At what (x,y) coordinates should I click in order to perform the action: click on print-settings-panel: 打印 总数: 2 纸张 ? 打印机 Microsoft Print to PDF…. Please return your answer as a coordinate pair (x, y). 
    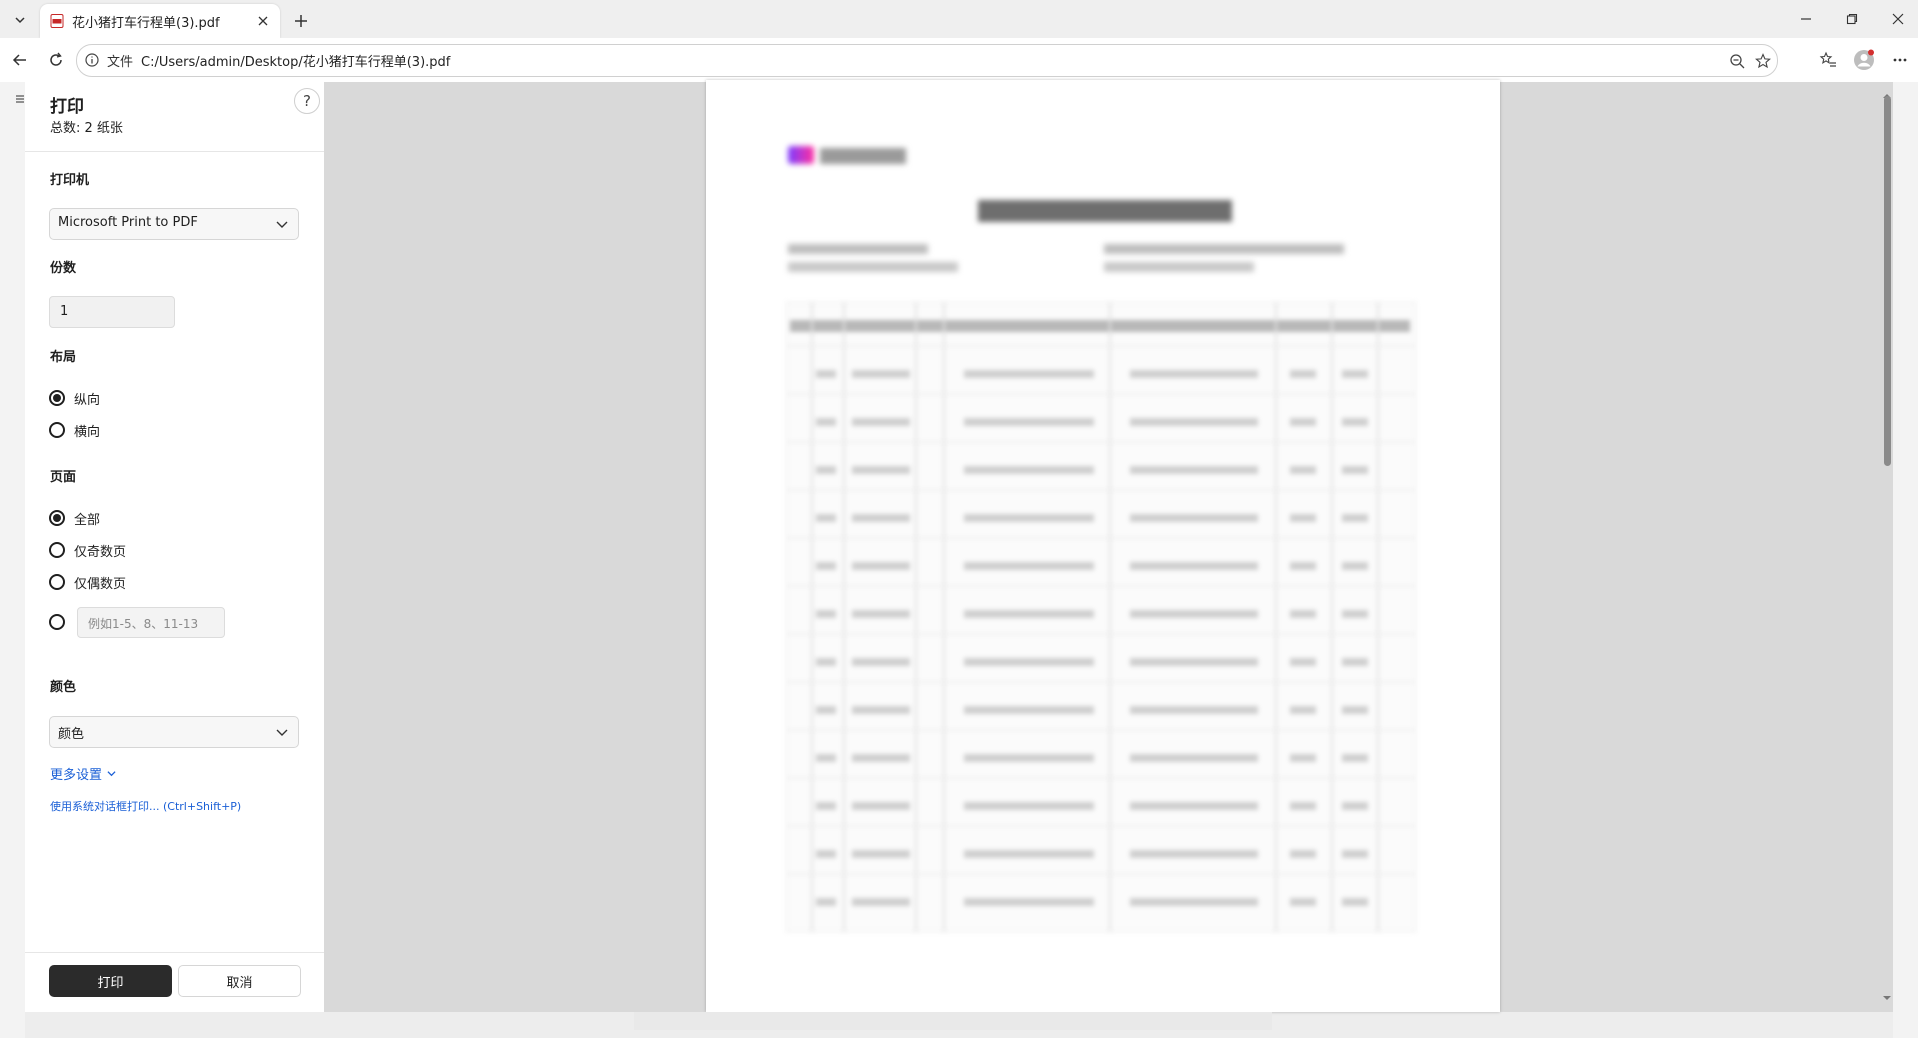
    Looking at the image, I should click on (174, 547).